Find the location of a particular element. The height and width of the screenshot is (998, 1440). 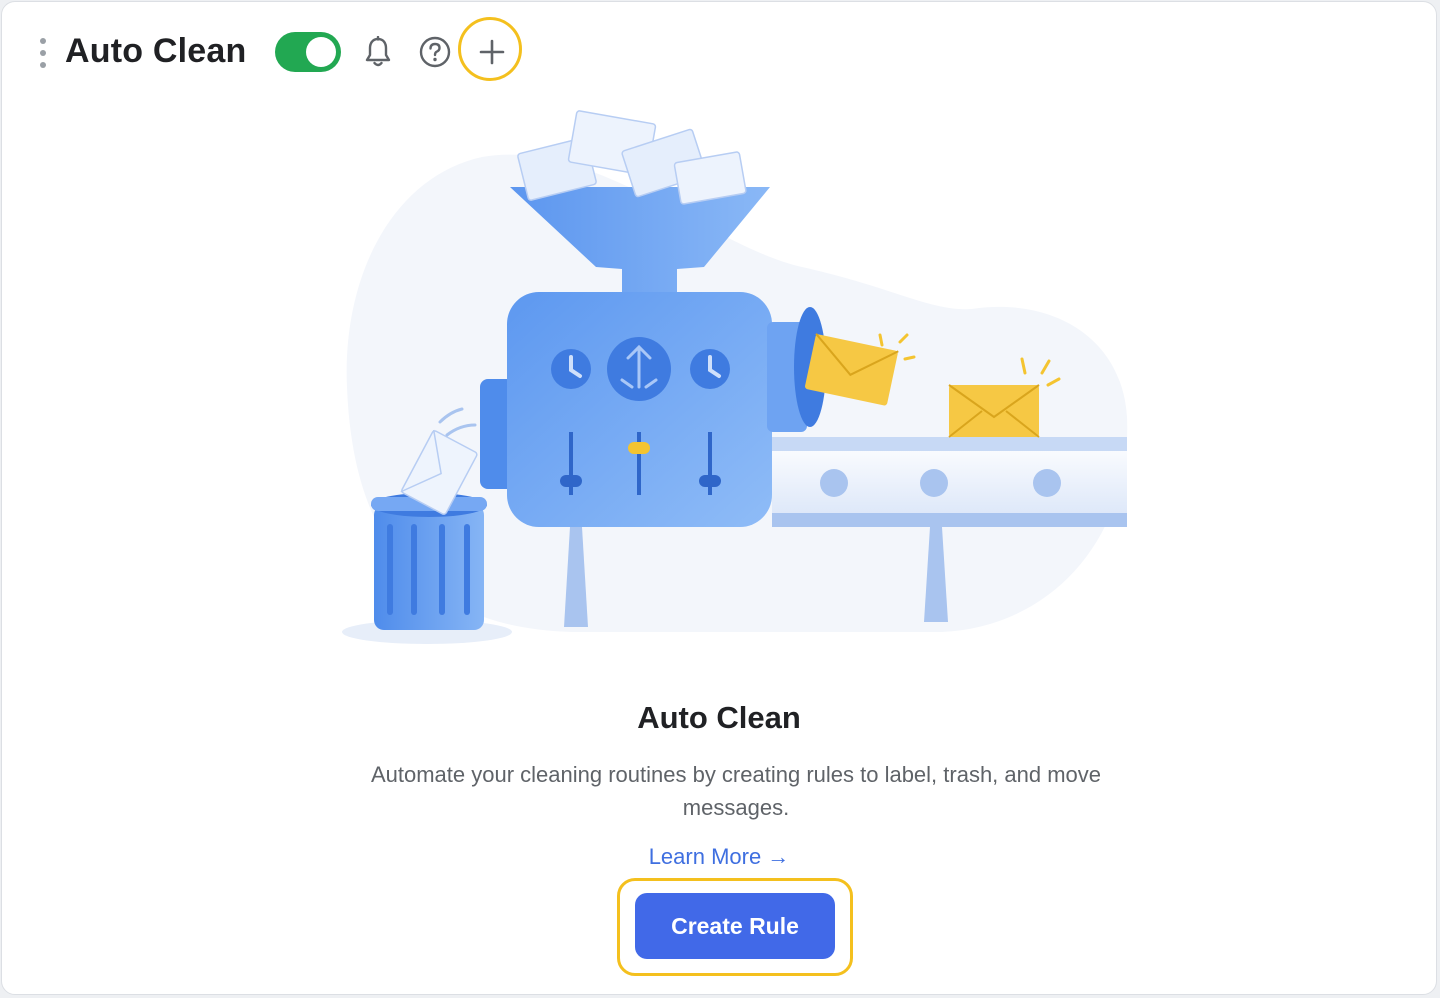

panel-header: Auto Clean is located at coordinates (719, 52).